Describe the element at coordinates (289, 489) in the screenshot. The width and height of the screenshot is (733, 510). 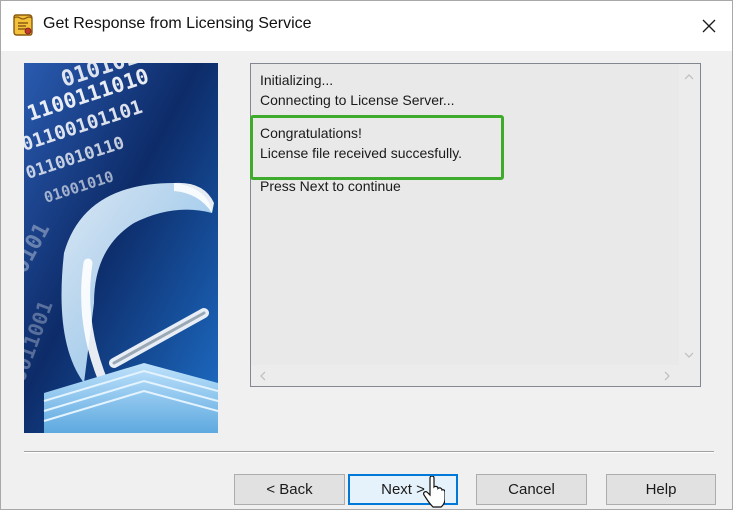
I see `back-button: < Back` at that location.